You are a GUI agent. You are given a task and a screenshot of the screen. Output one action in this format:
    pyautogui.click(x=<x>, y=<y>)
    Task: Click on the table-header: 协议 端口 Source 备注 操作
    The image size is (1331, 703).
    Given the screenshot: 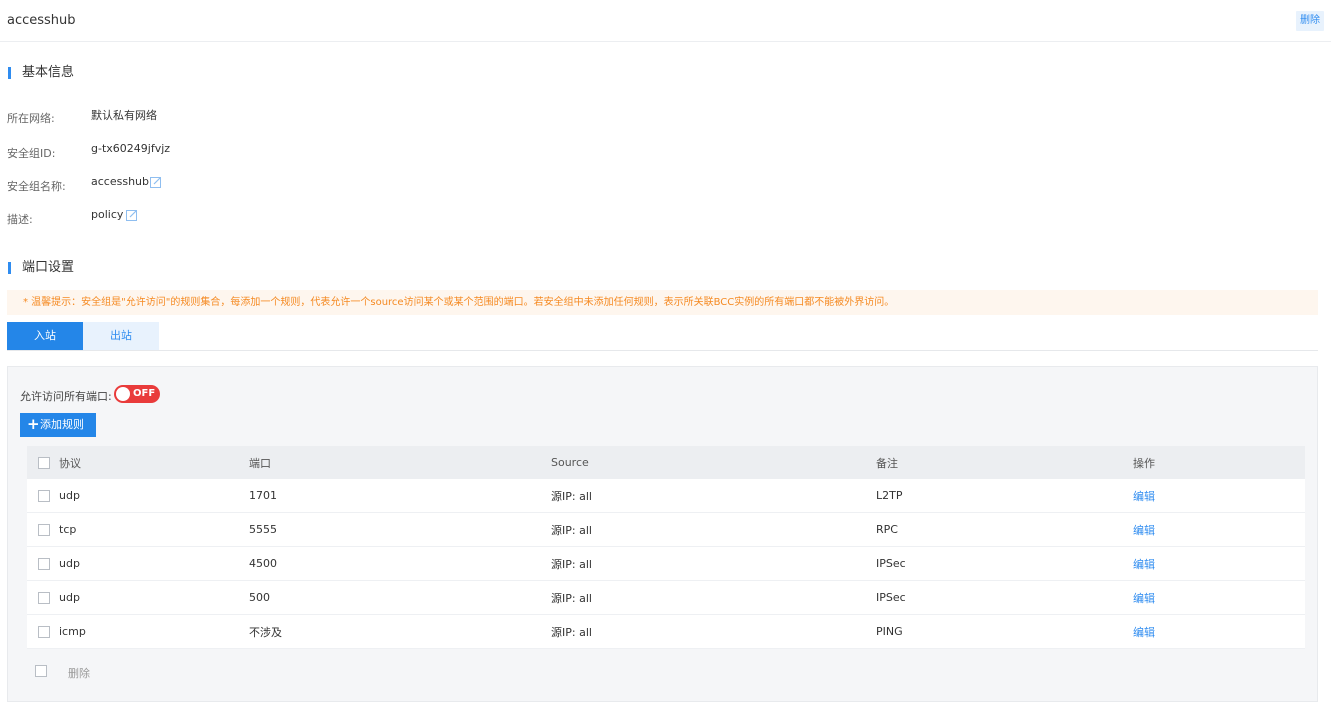 What is the action you would take?
    pyautogui.click(x=666, y=462)
    